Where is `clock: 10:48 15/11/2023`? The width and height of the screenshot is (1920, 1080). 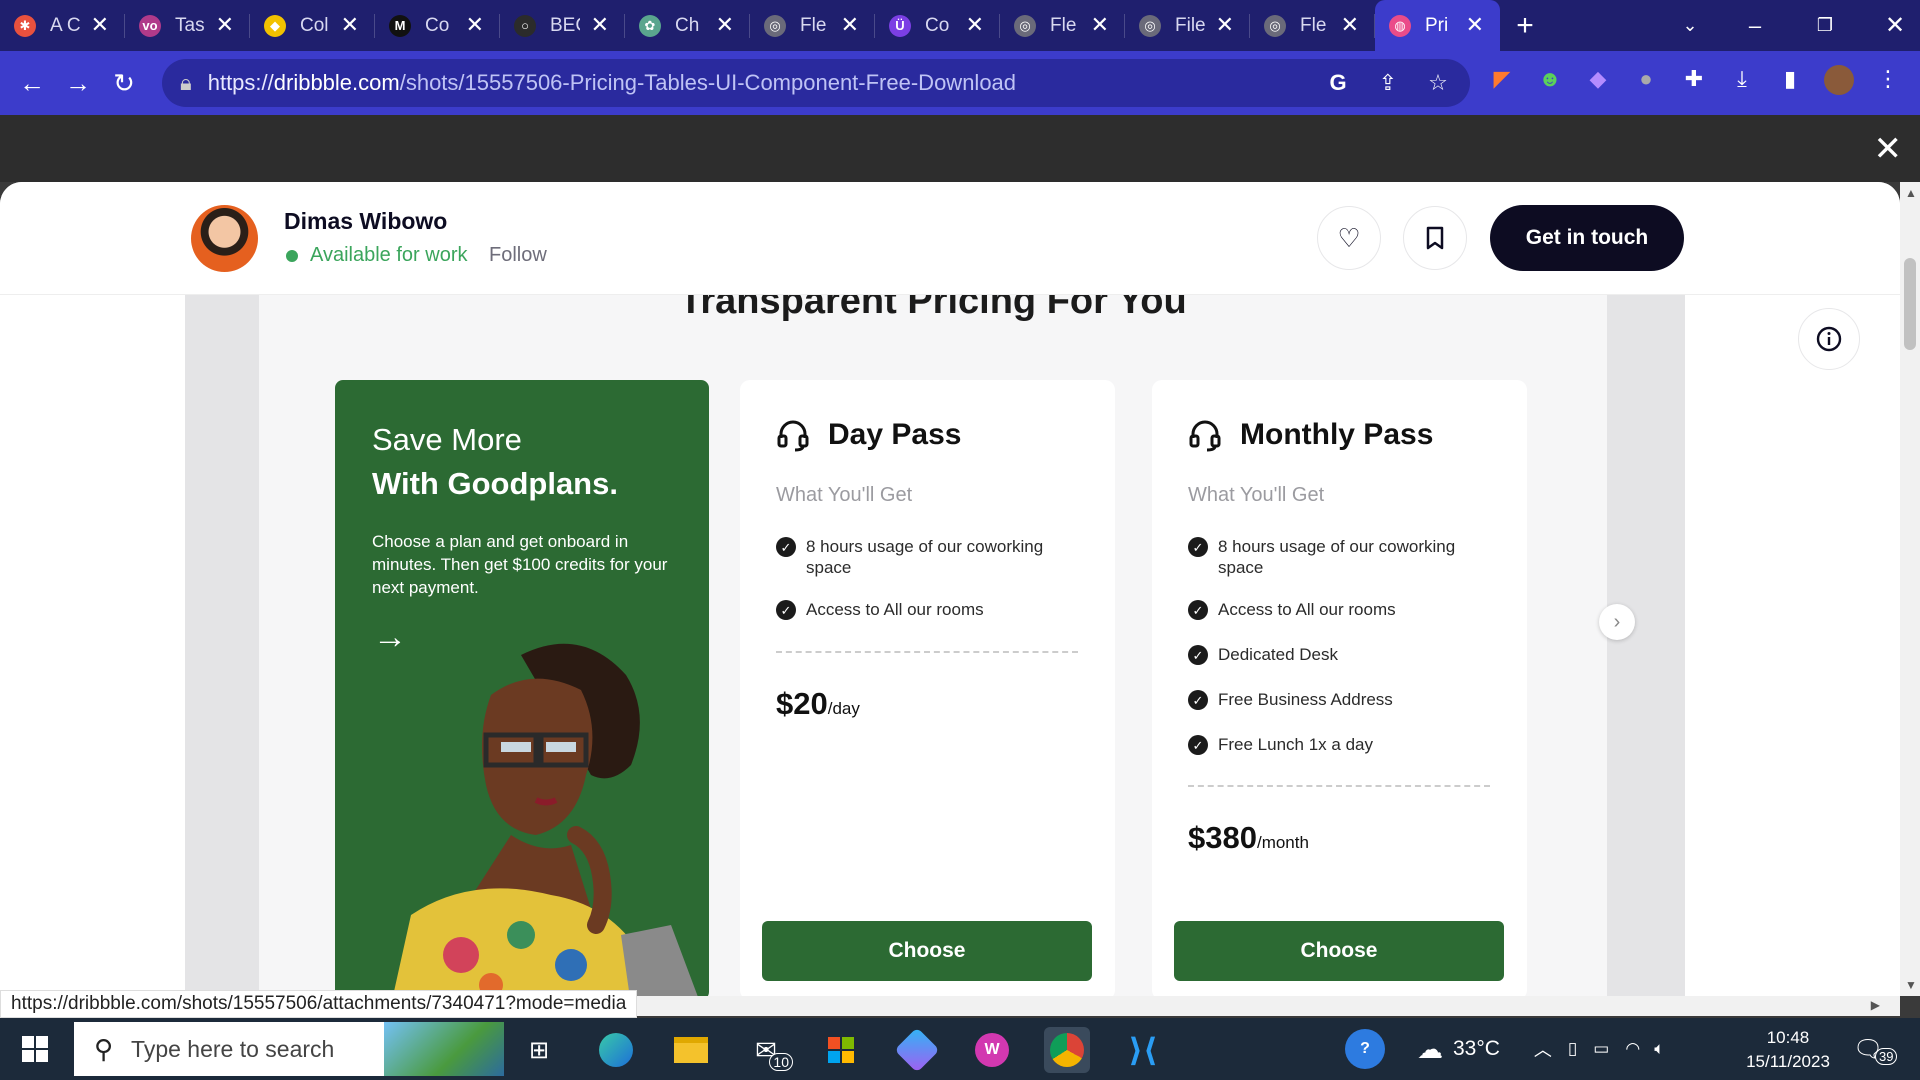 clock: 10:48 15/11/2023 is located at coordinates (1788, 1050).